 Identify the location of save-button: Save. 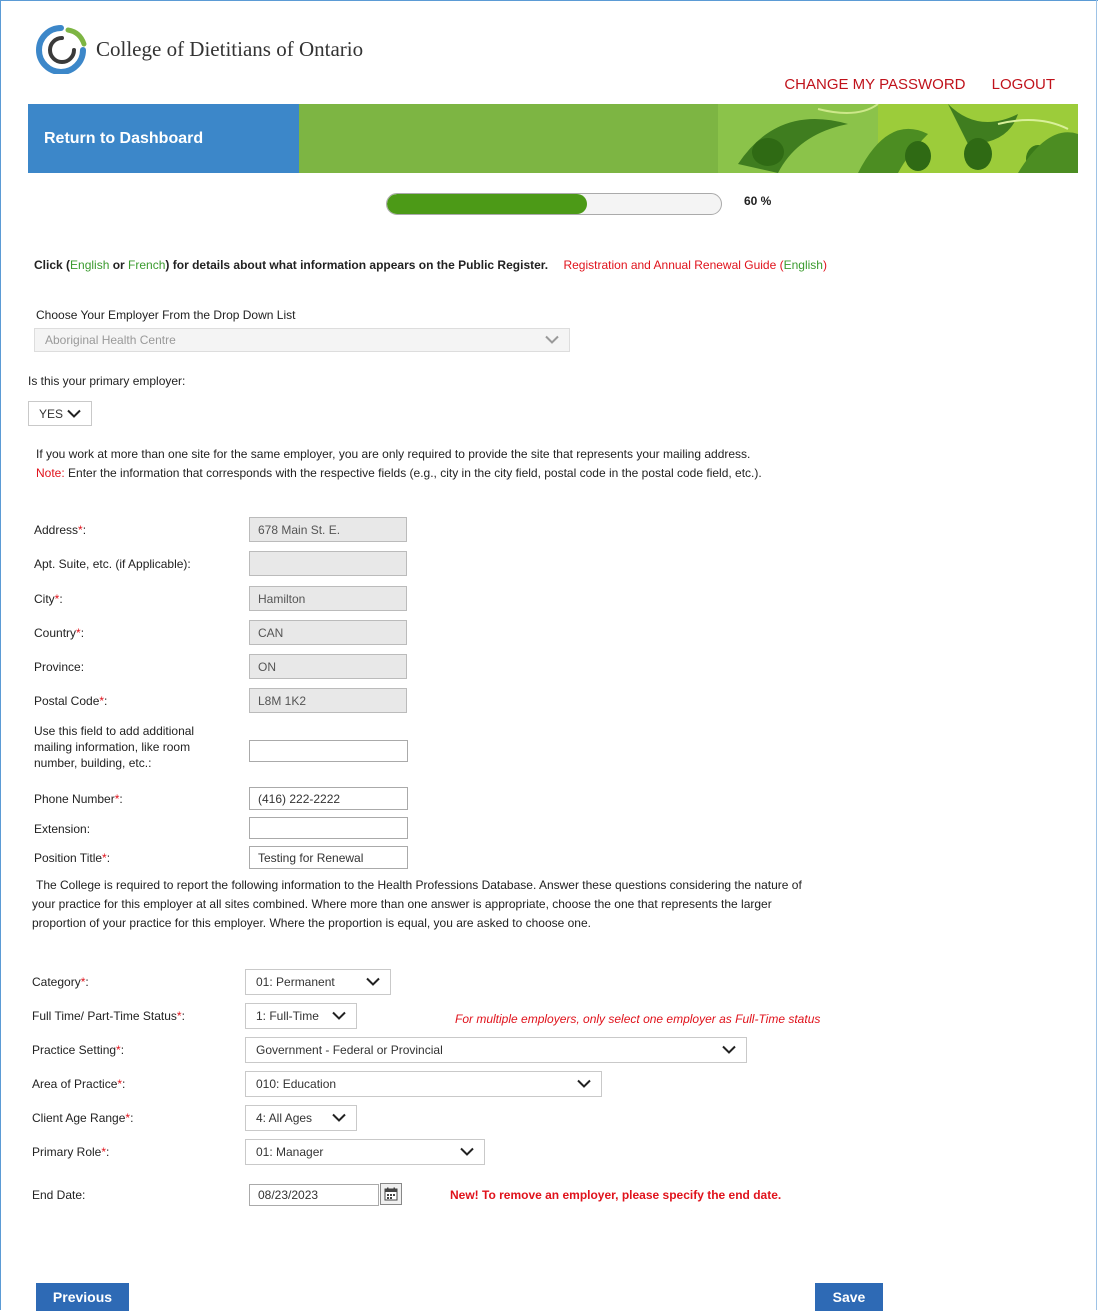
(849, 1297).